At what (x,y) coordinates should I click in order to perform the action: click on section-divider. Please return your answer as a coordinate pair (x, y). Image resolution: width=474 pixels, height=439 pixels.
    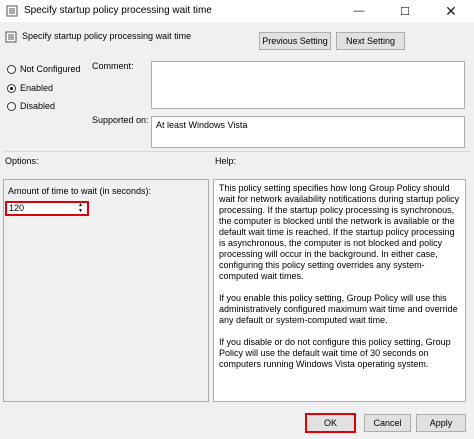
    Looking at the image, I should click on (237, 151).